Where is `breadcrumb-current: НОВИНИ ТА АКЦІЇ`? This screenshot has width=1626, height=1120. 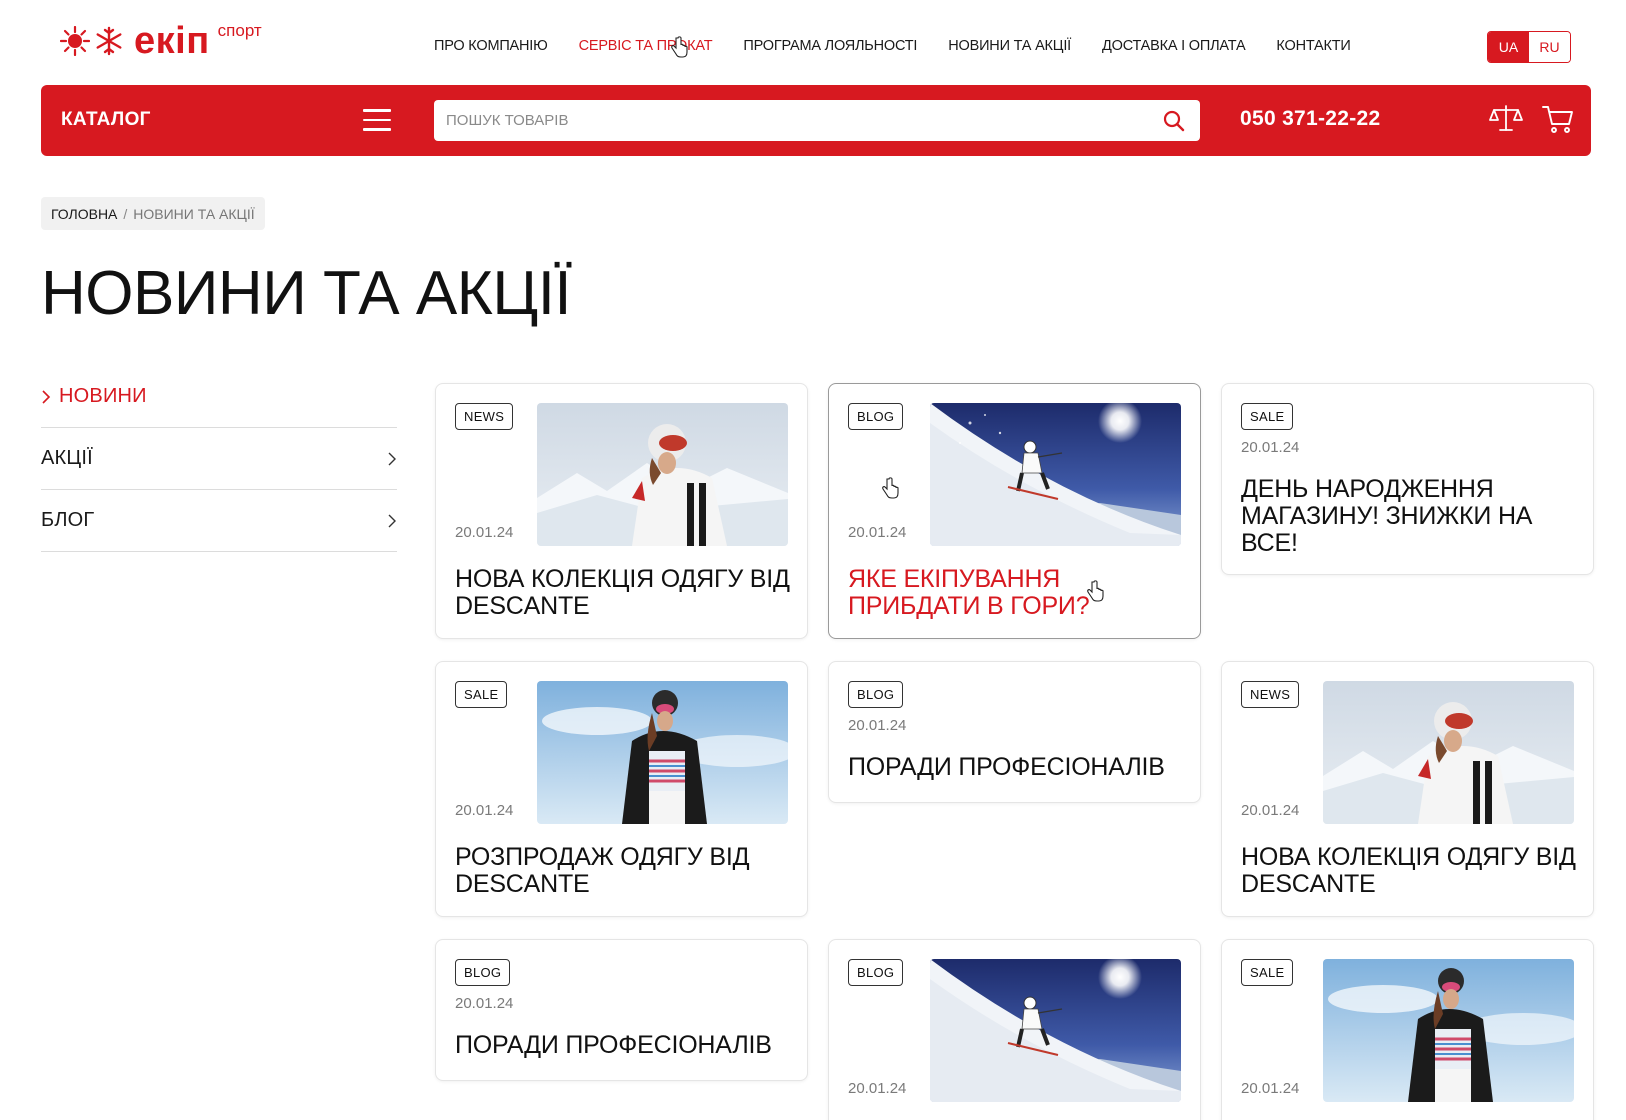
breadcrumb-current: НОВИНИ ТА АКЦІЇ is located at coordinates (194, 213).